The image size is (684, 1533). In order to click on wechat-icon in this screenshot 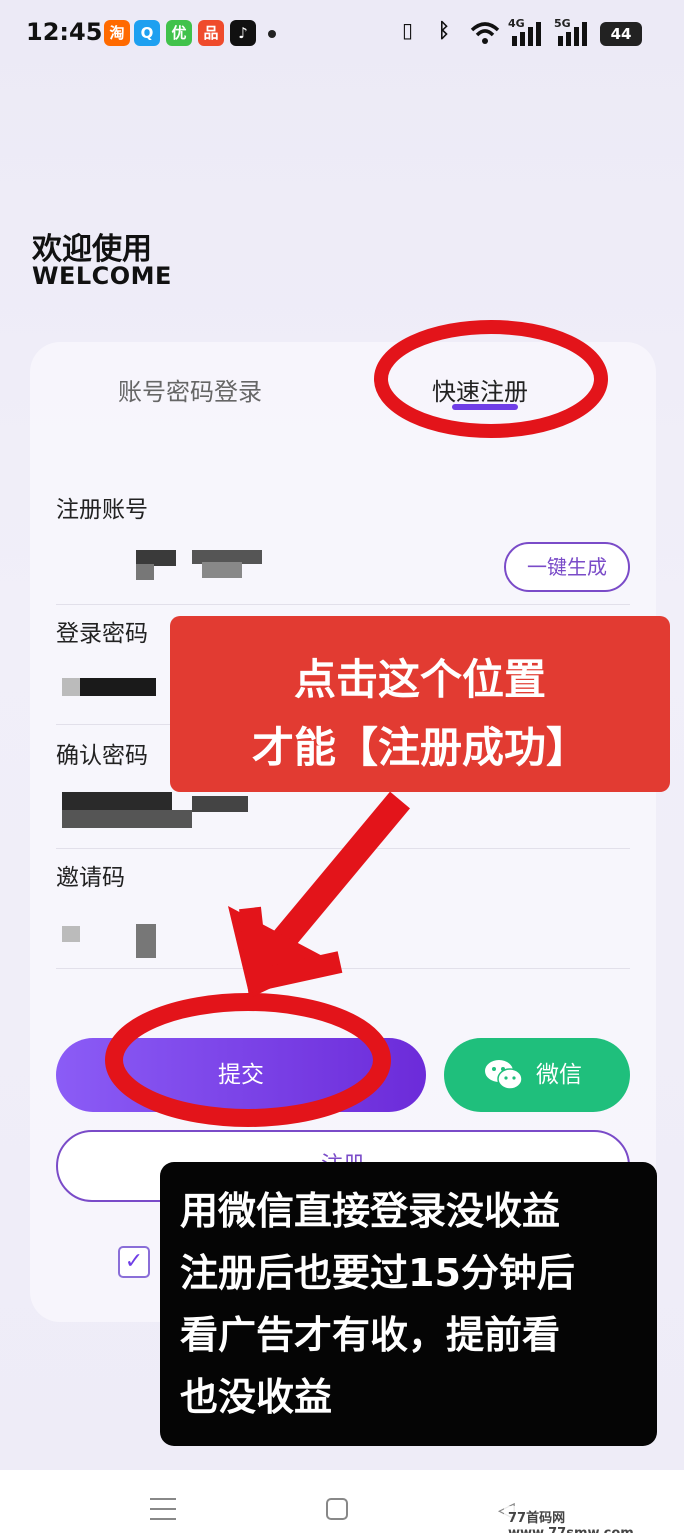, I will do `click(504, 1075)`.